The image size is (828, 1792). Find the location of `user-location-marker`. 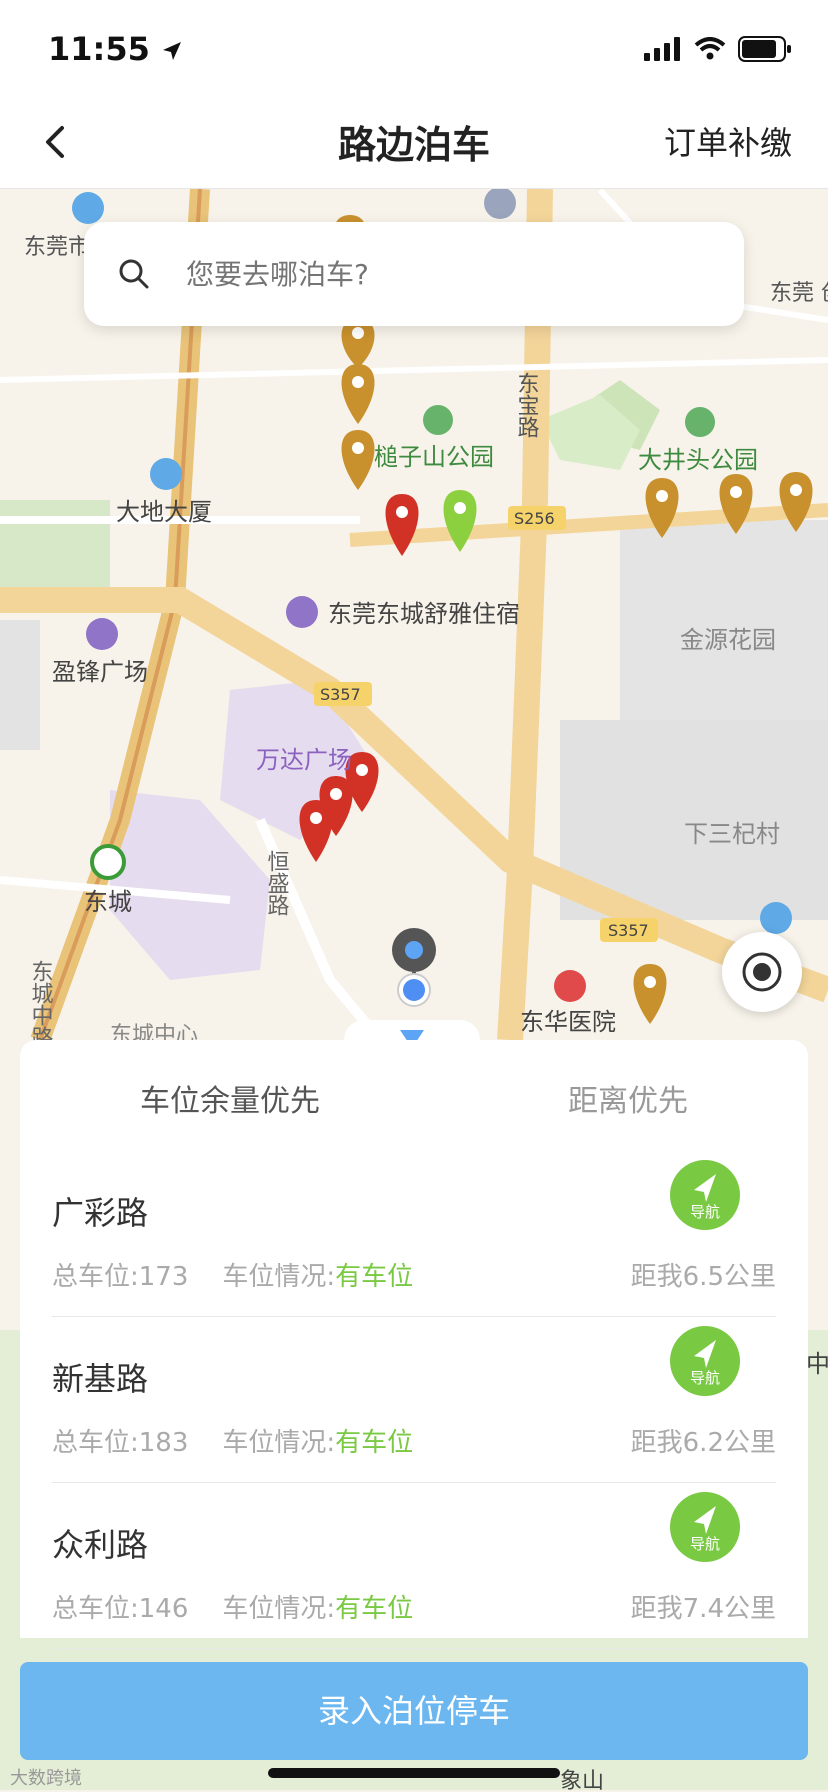

user-location-marker is located at coordinates (414, 967).